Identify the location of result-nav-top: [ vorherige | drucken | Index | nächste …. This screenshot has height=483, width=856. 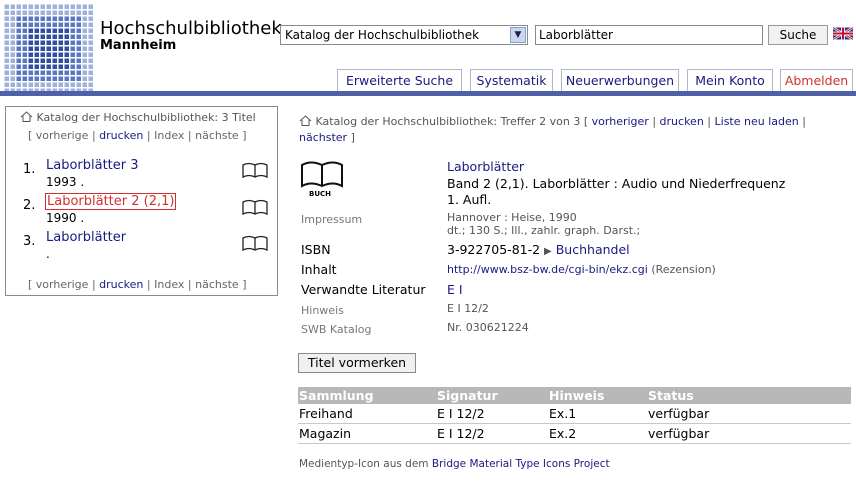
(137, 135).